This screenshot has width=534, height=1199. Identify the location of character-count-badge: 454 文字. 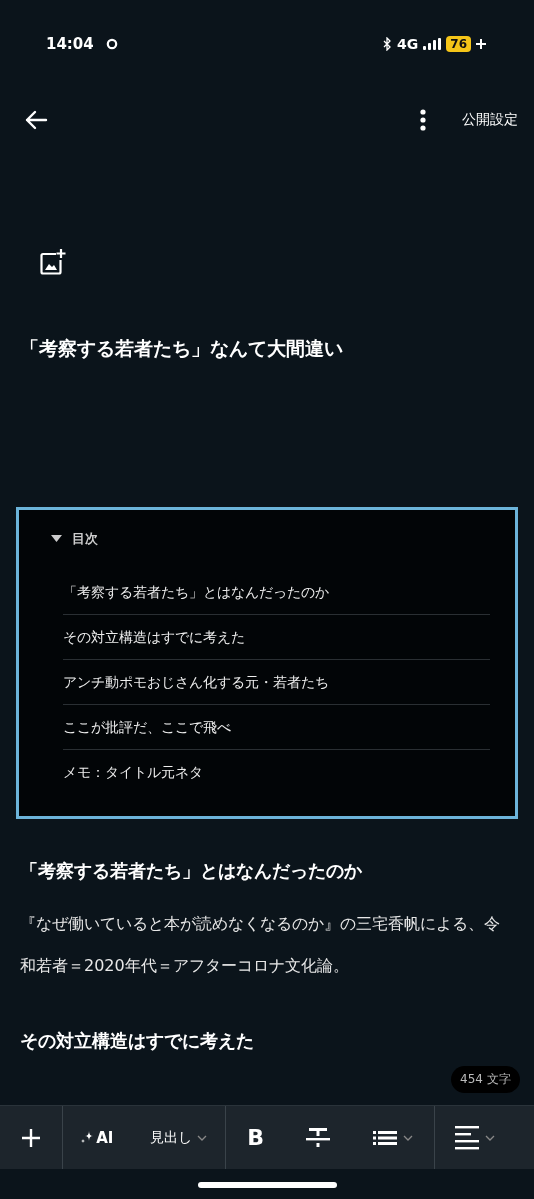
(485, 1079).